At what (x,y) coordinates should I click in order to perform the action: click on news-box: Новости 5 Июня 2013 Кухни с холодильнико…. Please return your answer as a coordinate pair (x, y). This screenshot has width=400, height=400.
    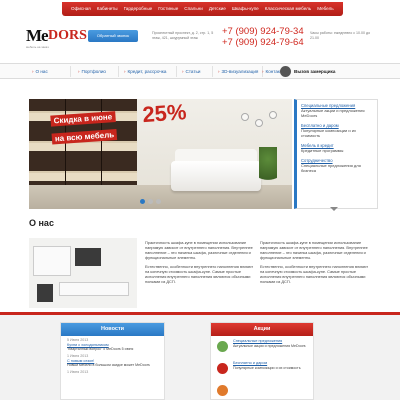
    Looking at the image, I should click on (112, 361).